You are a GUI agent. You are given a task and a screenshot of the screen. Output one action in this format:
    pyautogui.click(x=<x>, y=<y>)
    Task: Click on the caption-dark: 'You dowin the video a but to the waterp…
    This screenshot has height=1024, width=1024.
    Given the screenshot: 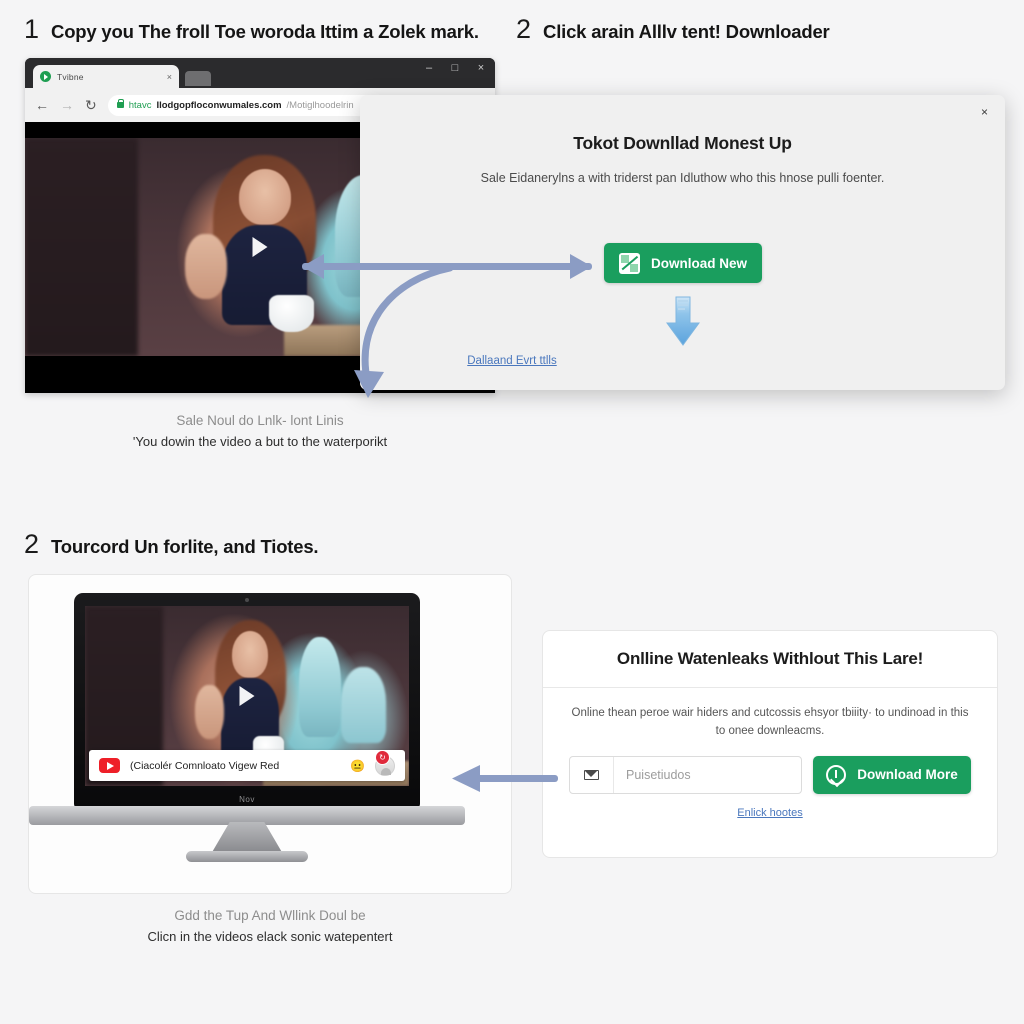 What is the action you would take?
    pyautogui.click(x=260, y=441)
    